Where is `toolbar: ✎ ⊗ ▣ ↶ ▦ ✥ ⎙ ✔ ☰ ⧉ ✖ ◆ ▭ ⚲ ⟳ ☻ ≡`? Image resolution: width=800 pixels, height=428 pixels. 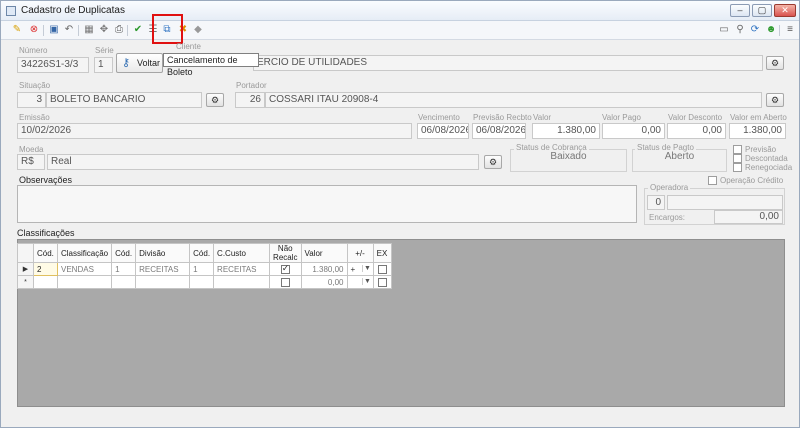 toolbar: ✎ ⊗ ▣ ↶ ▦ ✥ ⎙ ✔ ☰ ⧉ ✖ ◆ ▭ ⚲ ⟳ ☻ ≡ is located at coordinates (400, 30).